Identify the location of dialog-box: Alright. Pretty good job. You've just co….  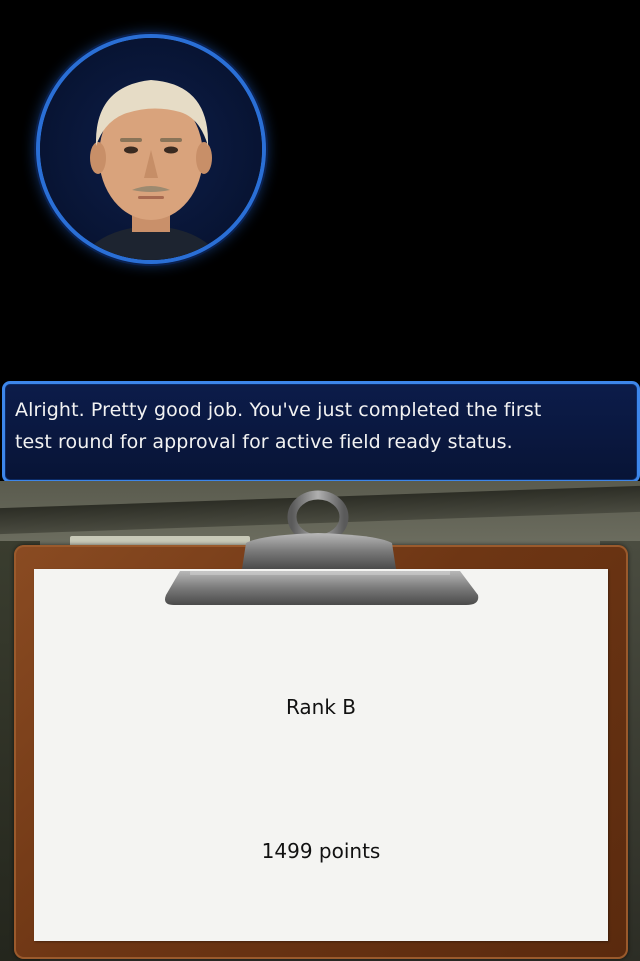
(321, 432).